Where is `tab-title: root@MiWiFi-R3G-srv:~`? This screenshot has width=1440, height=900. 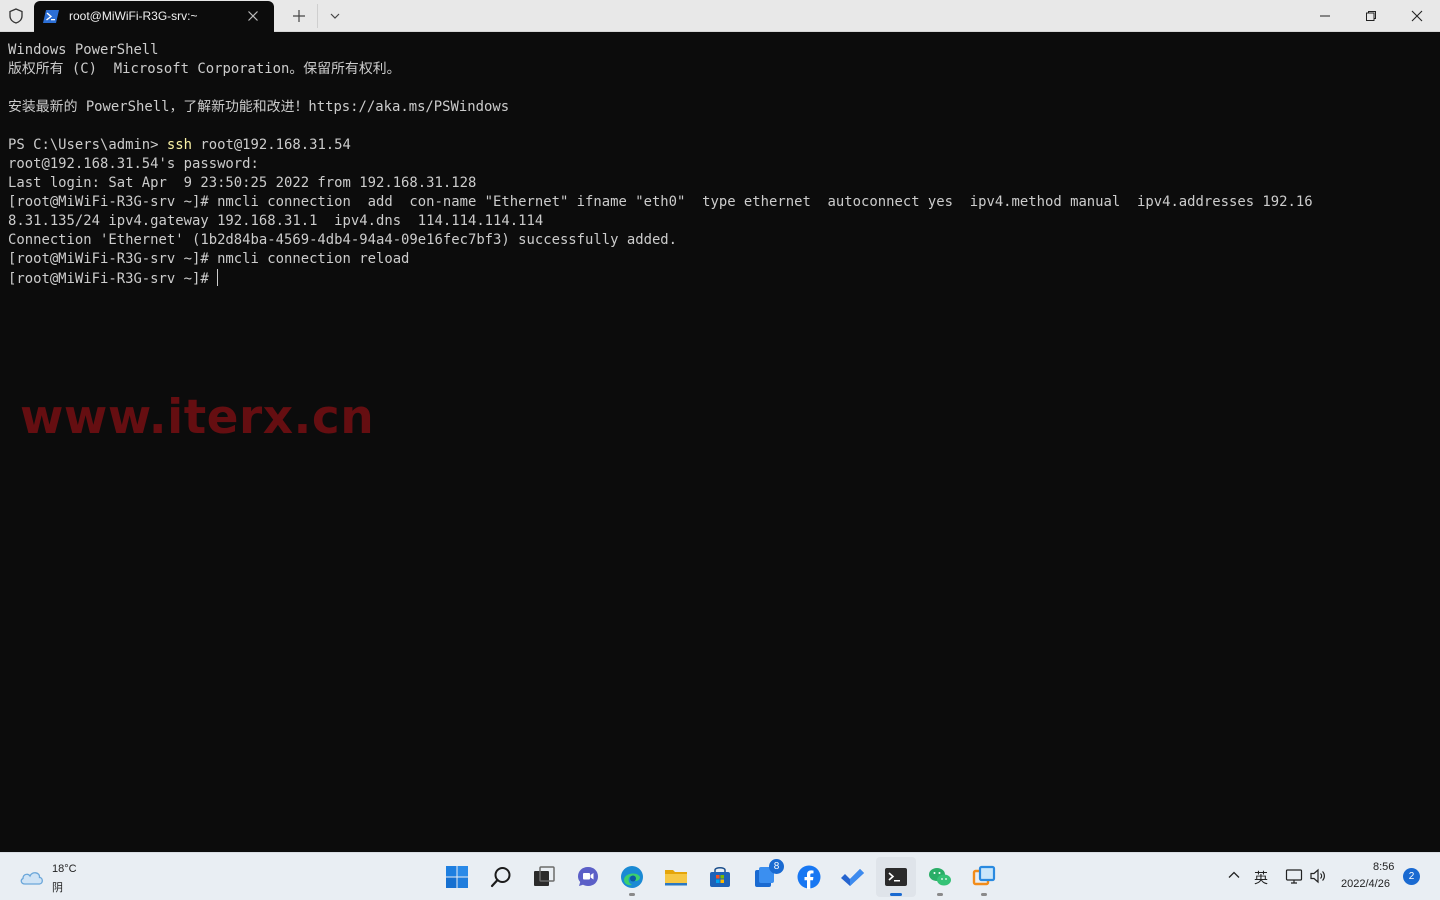
tab-title: root@MiWiFi-R3G-srv:~ is located at coordinates (133, 16).